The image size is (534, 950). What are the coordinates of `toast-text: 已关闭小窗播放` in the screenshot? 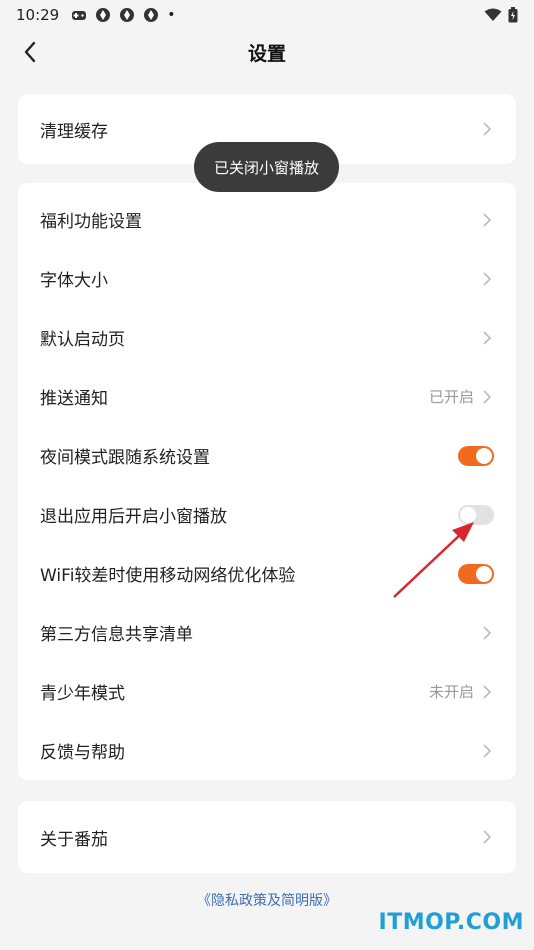 It's located at (266, 167).